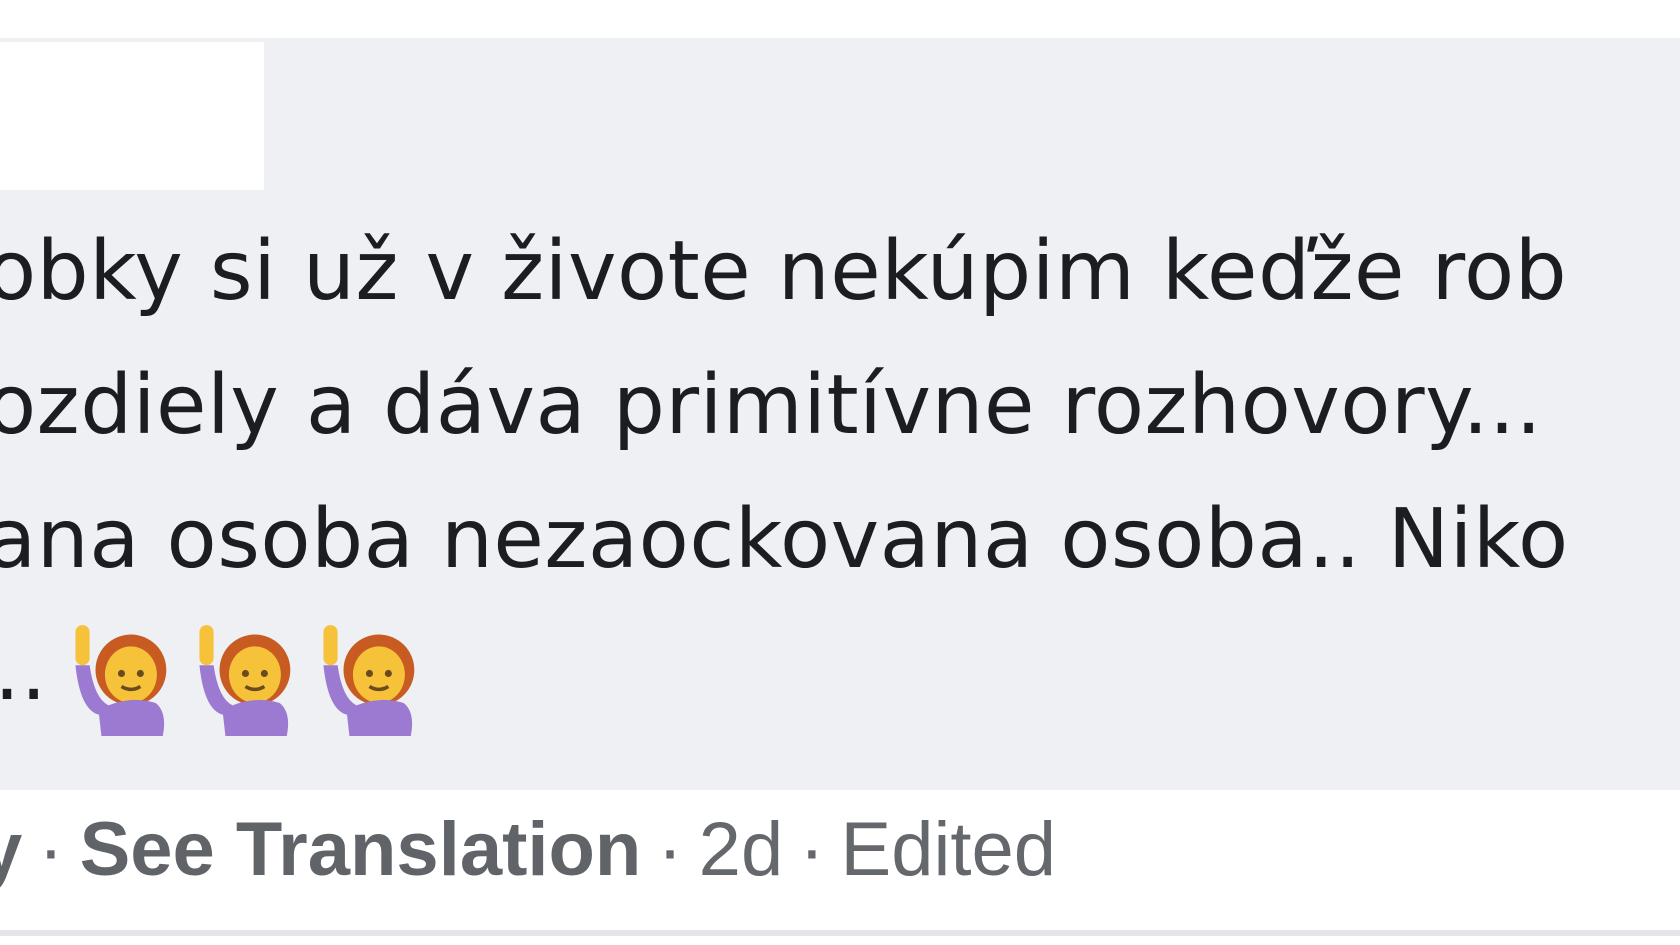 Image resolution: width=1680 pixels, height=945 pixels. I want to click on see-translation-link: See Translation, so click(361, 849).